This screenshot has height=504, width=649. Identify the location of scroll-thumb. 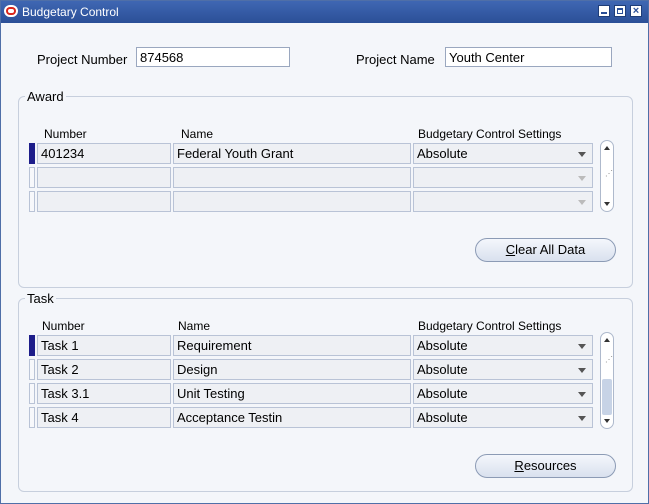
(607, 397).